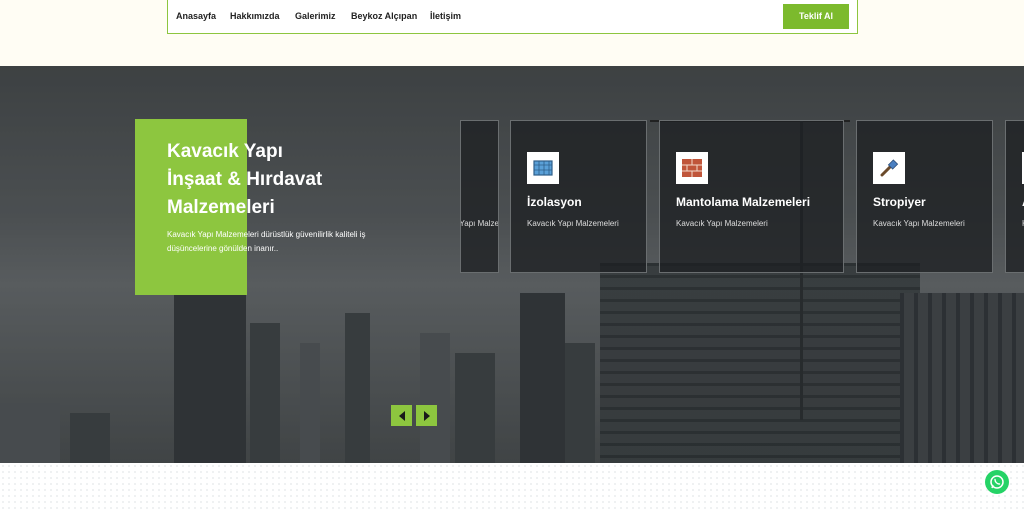 The height and width of the screenshot is (510, 1024). I want to click on get-quote-button: Teklif Al, so click(816, 16).